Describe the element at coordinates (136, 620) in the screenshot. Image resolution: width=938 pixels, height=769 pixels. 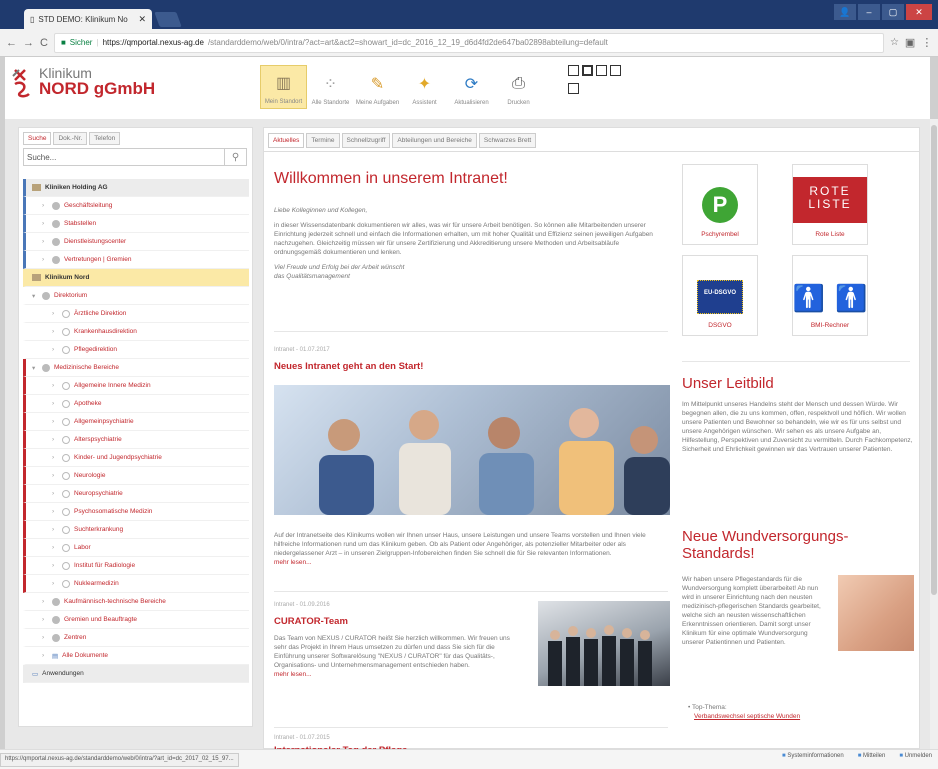
I see `tree-item: › Gremien und Beauftragte` at that location.